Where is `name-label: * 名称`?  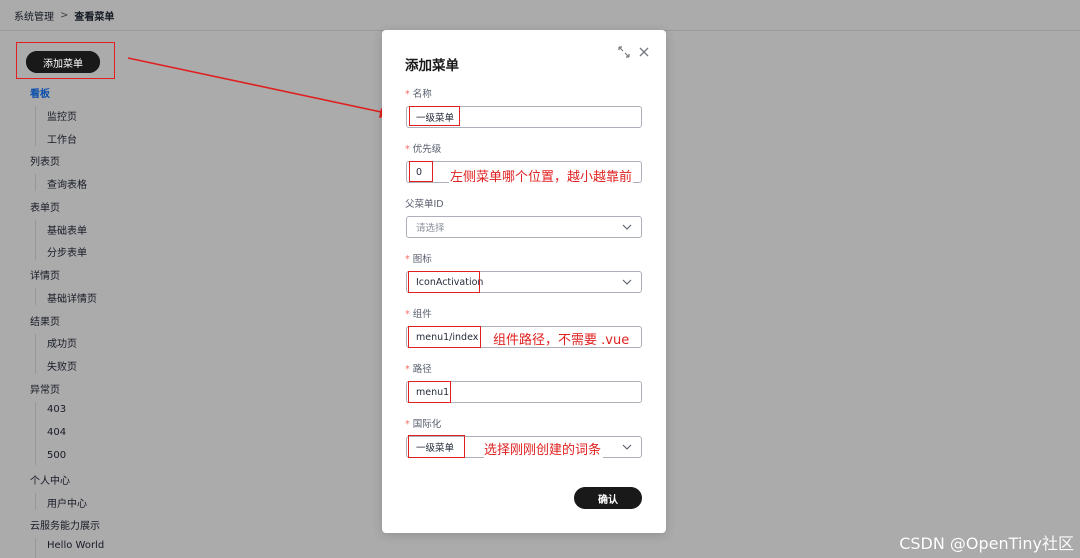 name-label: * 名称 is located at coordinates (418, 93).